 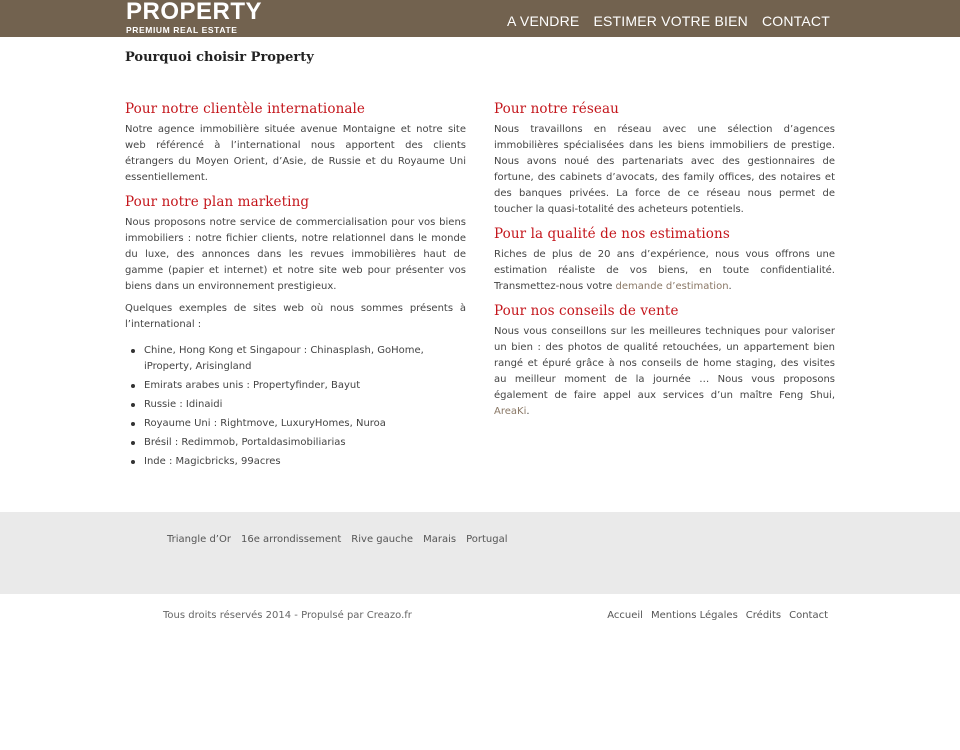 I want to click on list-item: Brésil : Redimmob, Portaldasimobiliarias, so click(x=295, y=443).